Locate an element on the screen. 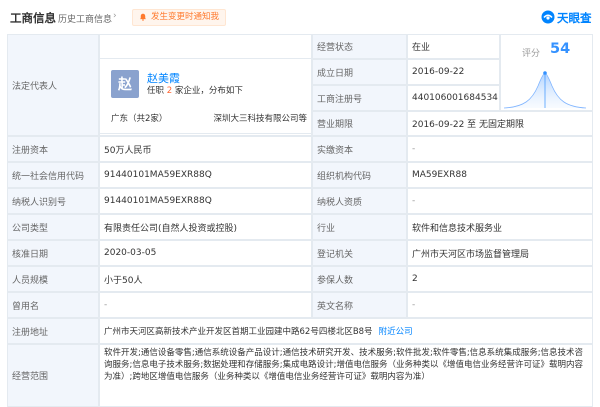 This screenshot has height=407, width=600. english-name-label: 英文名称 is located at coordinates (359, 305).